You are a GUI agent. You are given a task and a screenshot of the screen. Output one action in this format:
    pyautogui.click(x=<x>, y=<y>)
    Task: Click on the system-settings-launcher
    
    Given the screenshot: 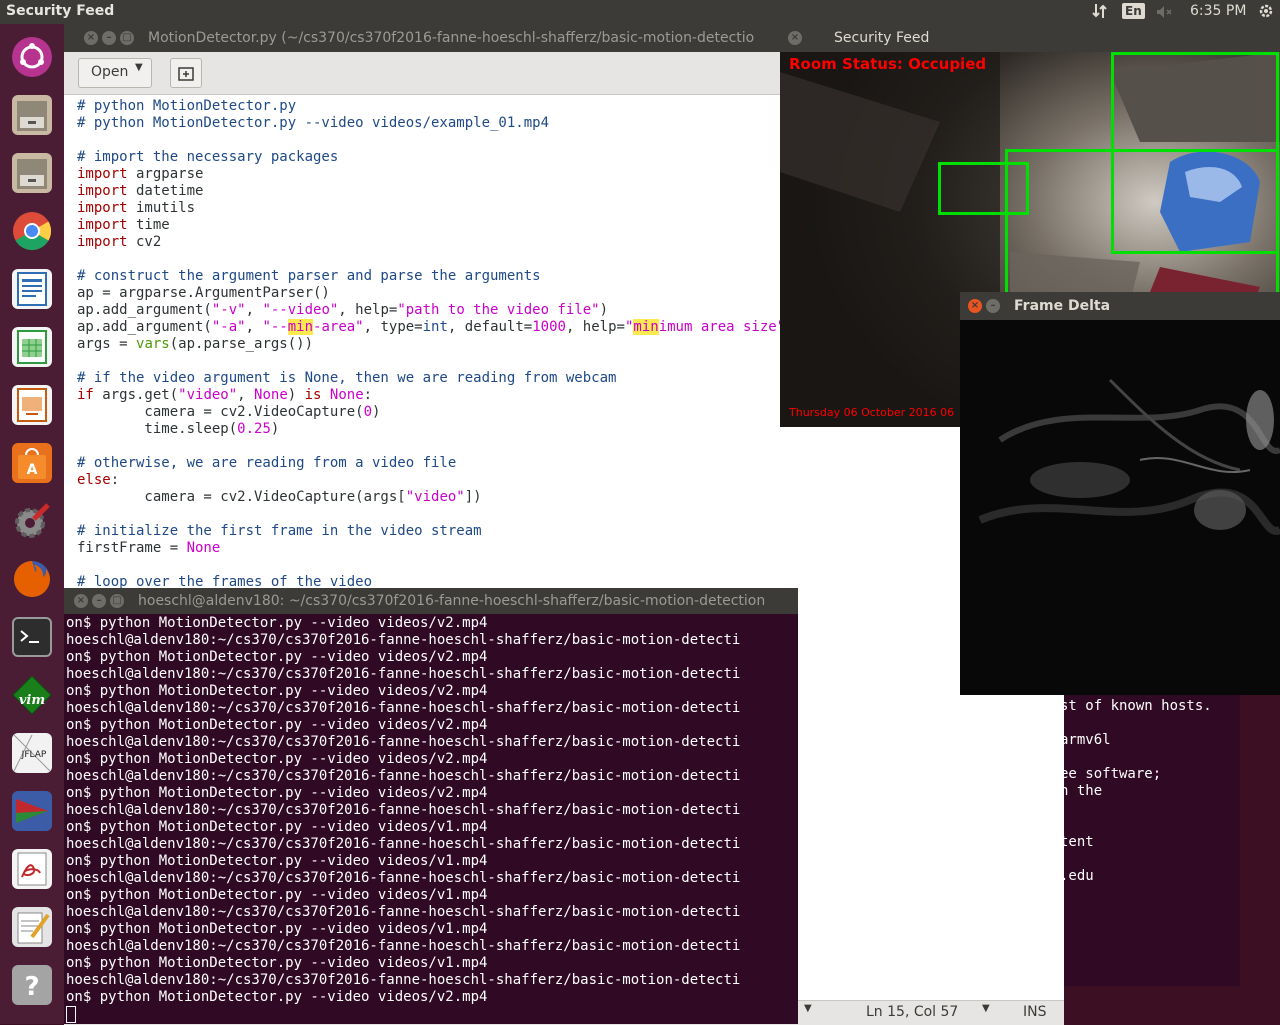 What is the action you would take?
    pyautogui.click(x=32, y=521)
    